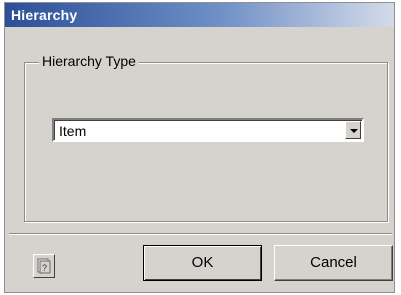  What do you see at coordinates (208, 130) in the screenshot?
I see `hierarchy-type-dropdown: Item` at bounding box center [208, 130].